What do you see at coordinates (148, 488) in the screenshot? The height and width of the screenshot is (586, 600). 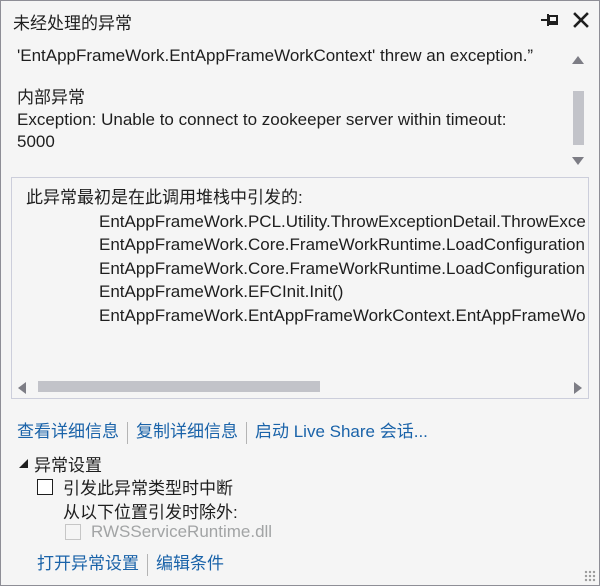 I see `break-on-throw-label: 引发此异常类型时中断` at bounding box center [148, 488].